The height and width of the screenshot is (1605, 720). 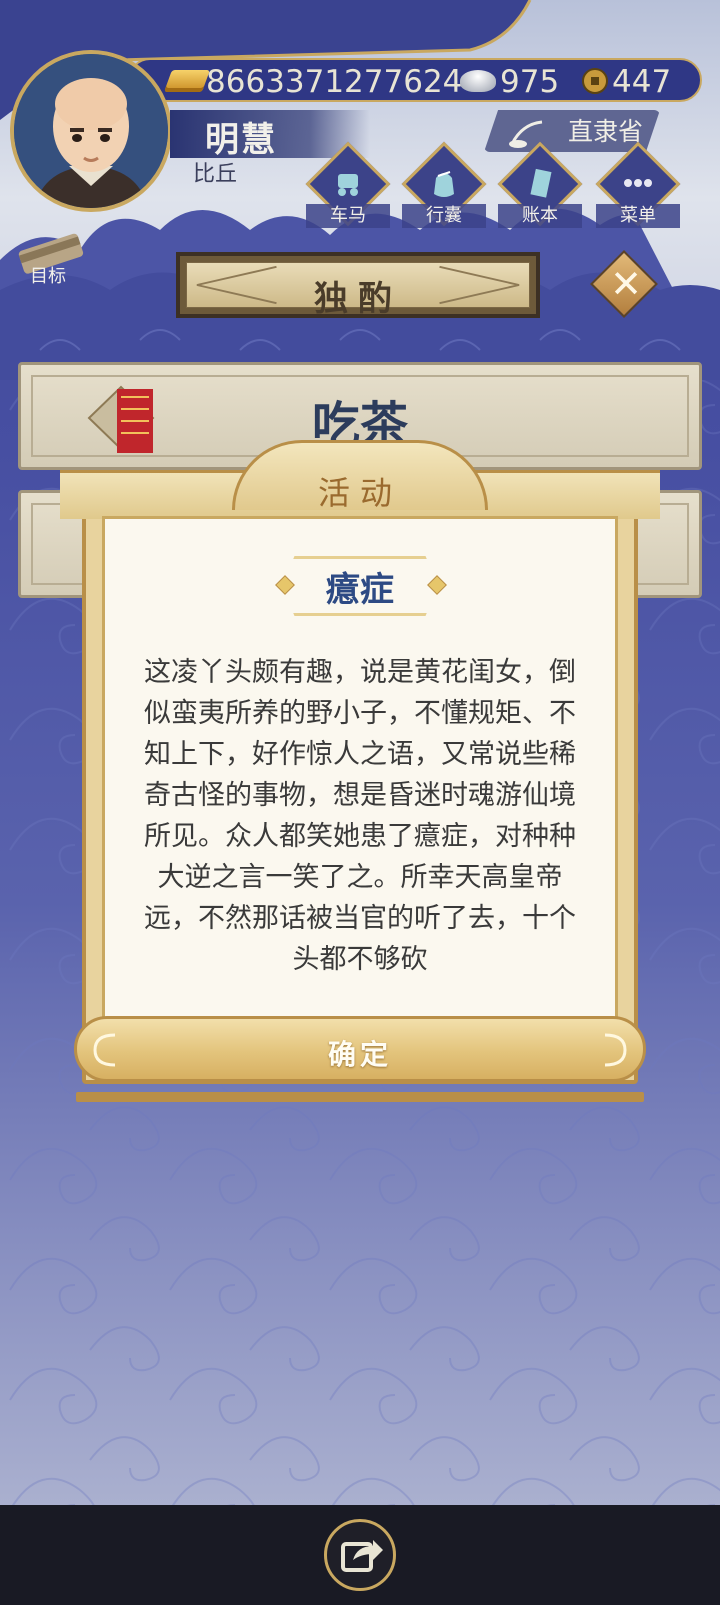 I want to click on coin-amount: 447, so click(x=642, y=82).